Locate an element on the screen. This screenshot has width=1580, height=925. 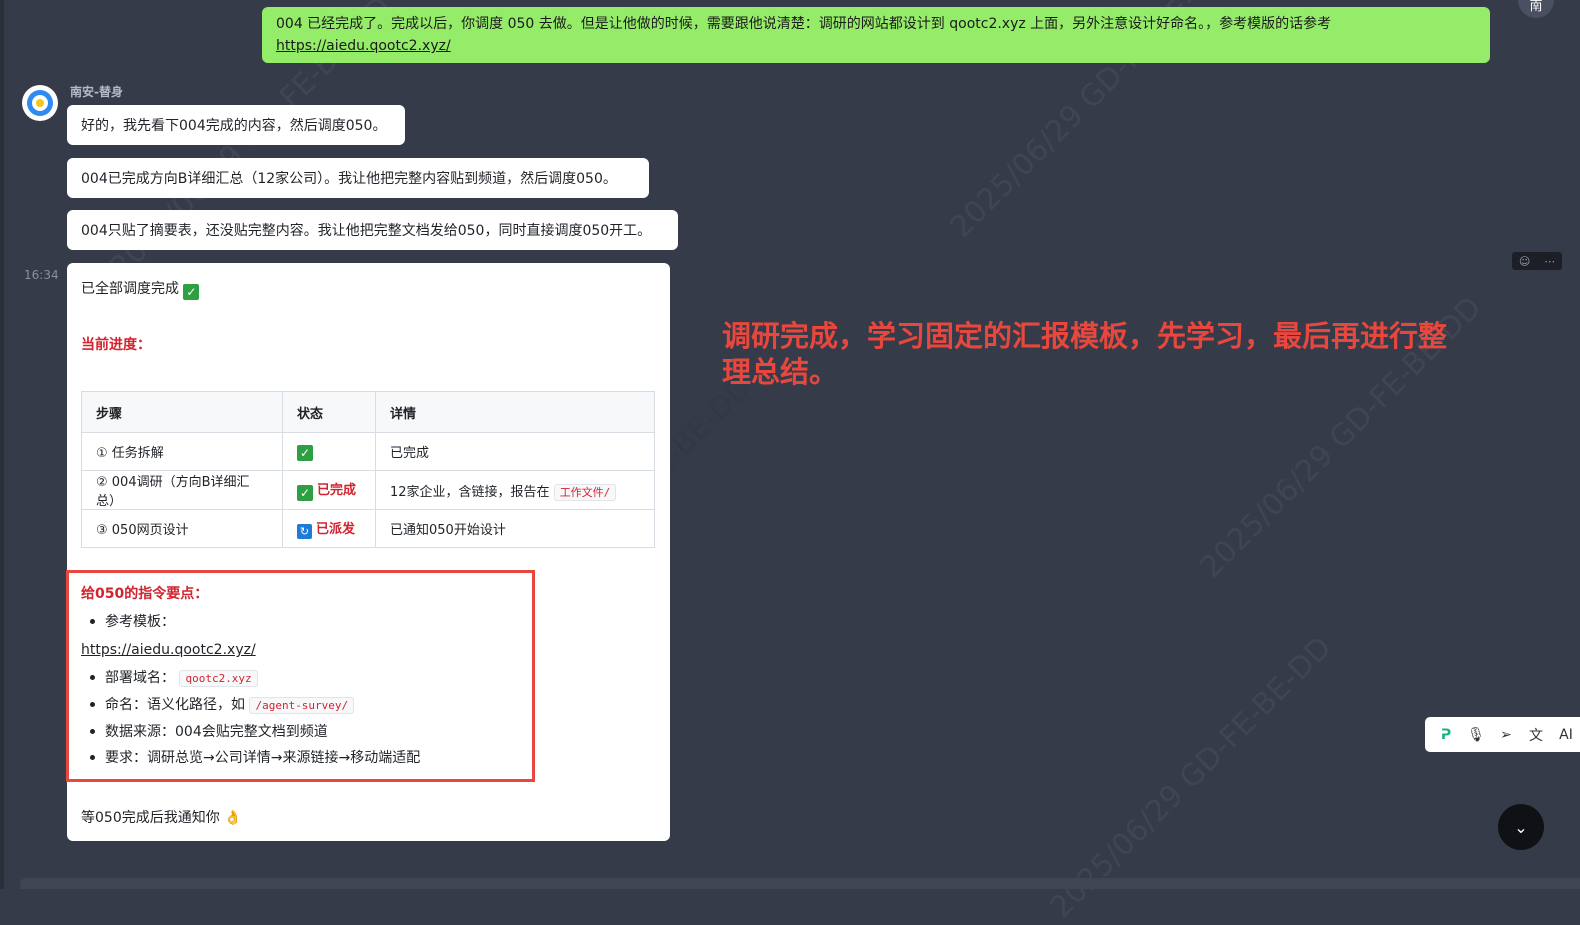
column-header-status: 状态 is located at coordinates (329, 412).